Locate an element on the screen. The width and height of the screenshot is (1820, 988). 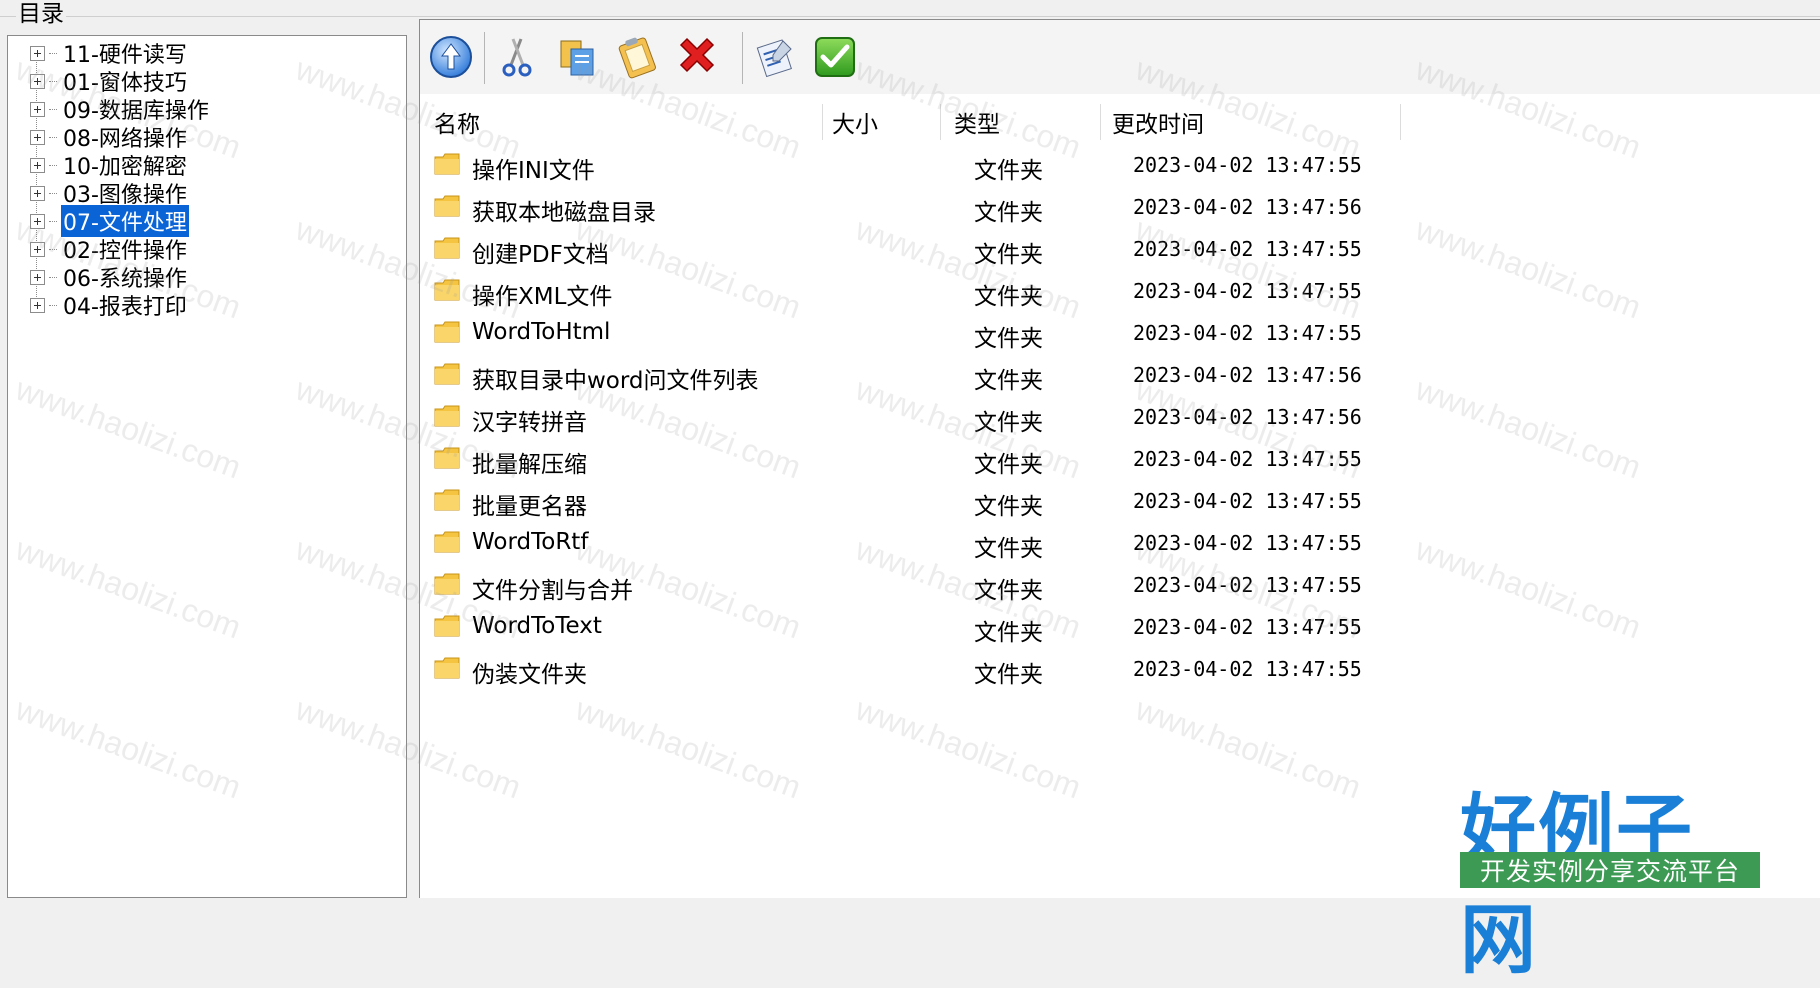
copy-icon is located at coordinates (577, 58).